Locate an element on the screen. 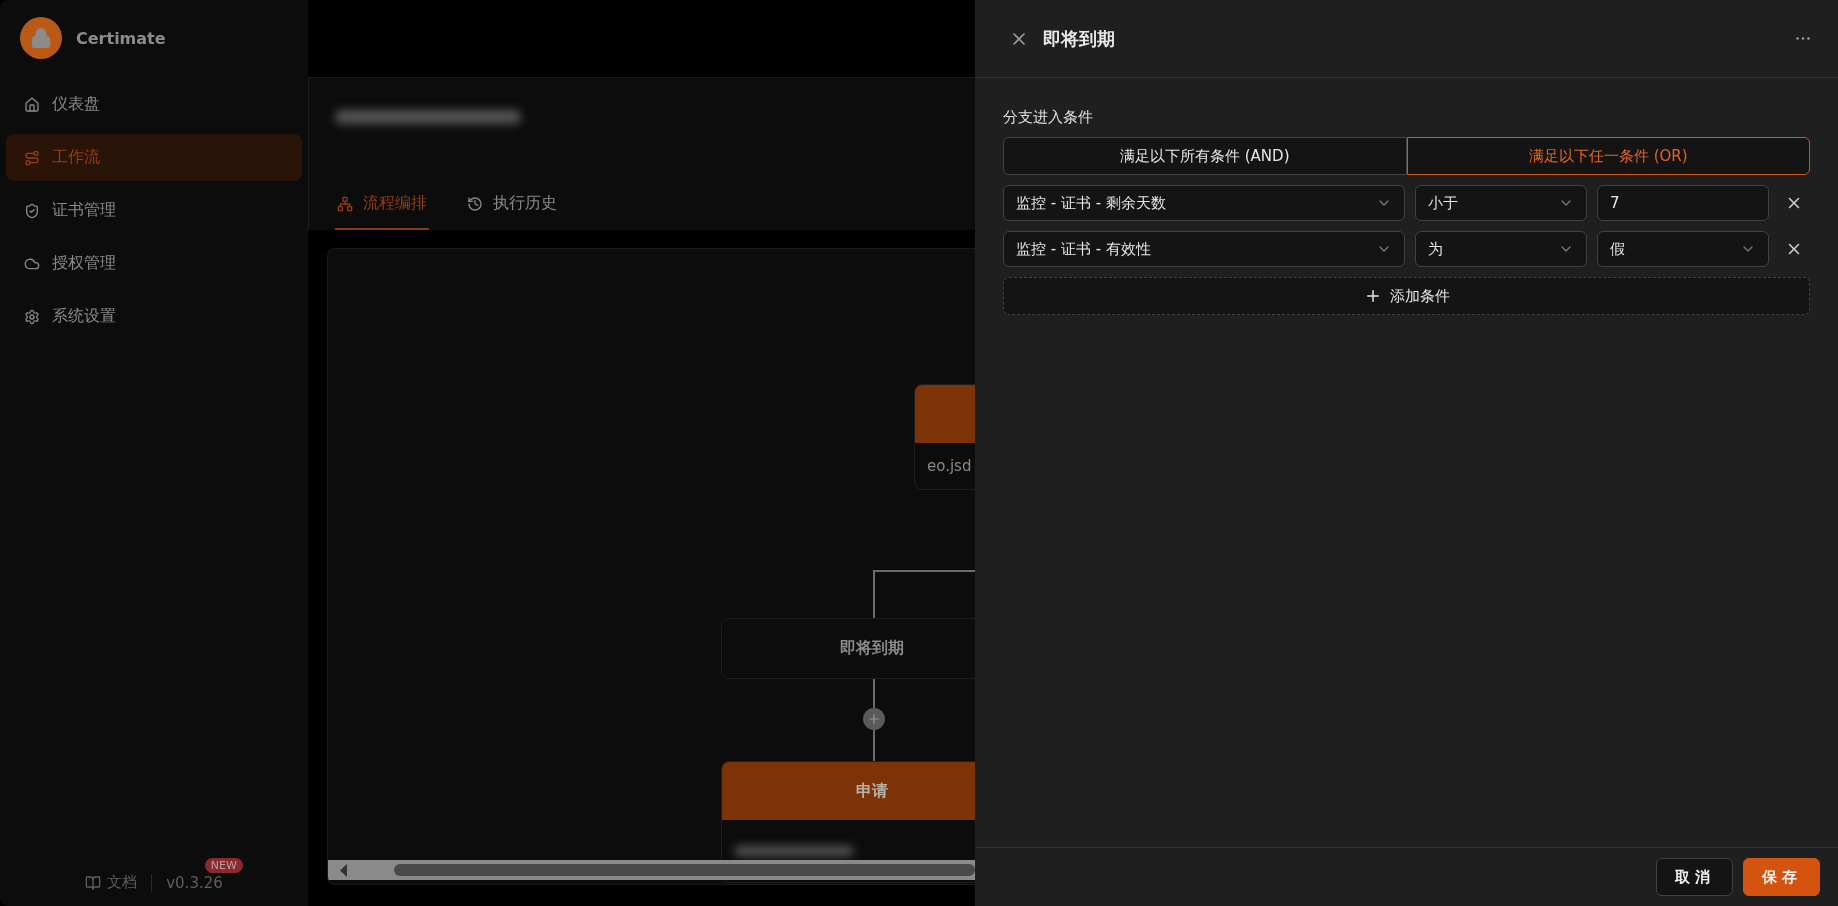 This screenshot has height=906, width=1838. value-field: 7 is located at coordinates (1683, 203).